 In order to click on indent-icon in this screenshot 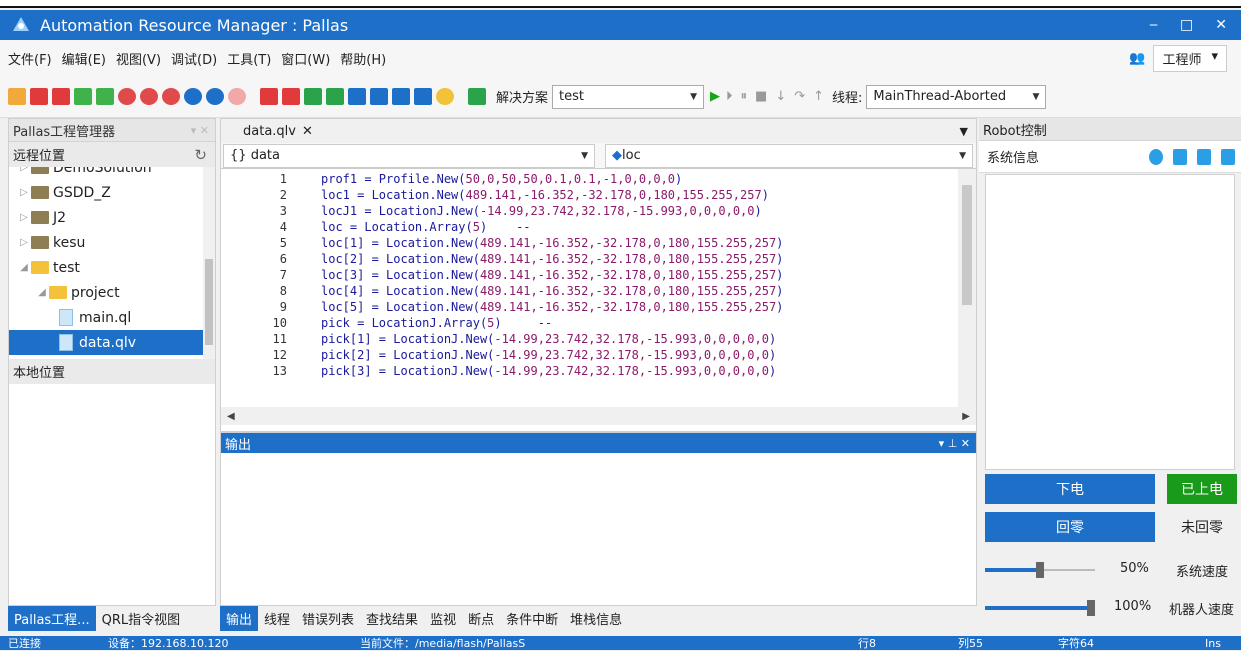, I will do `click(269, 96)`.